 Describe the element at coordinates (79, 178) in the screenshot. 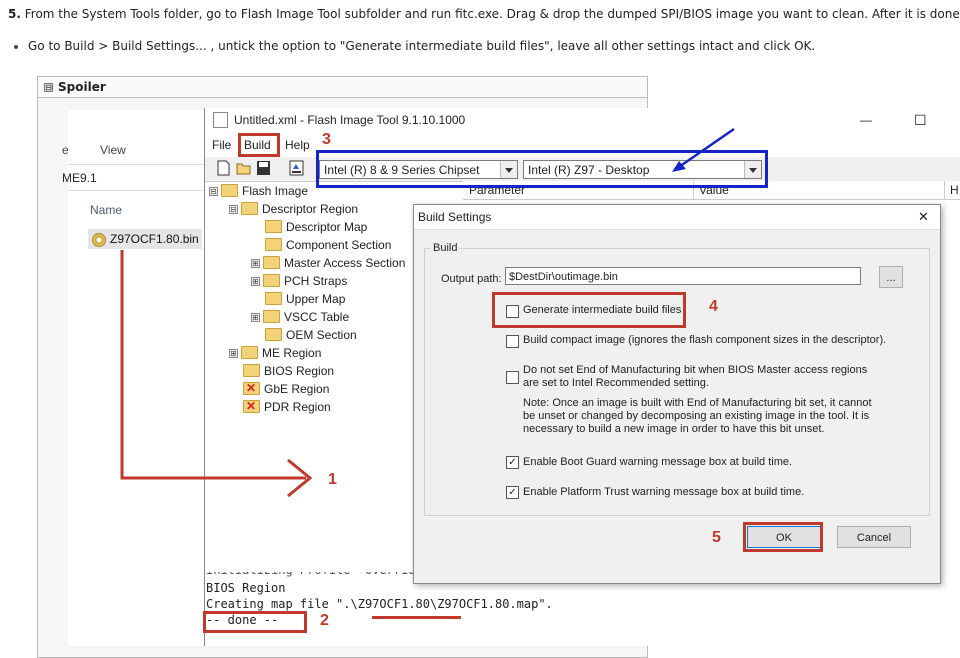

I see `explorer-path: ME9.1` at that location.